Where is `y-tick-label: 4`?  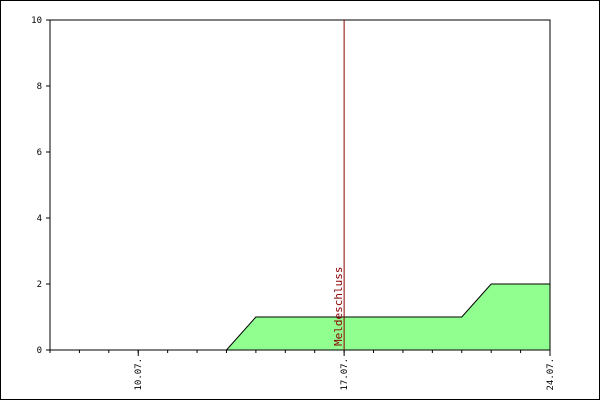 y-tick-label: 4 is located at coordinates (39, 219).